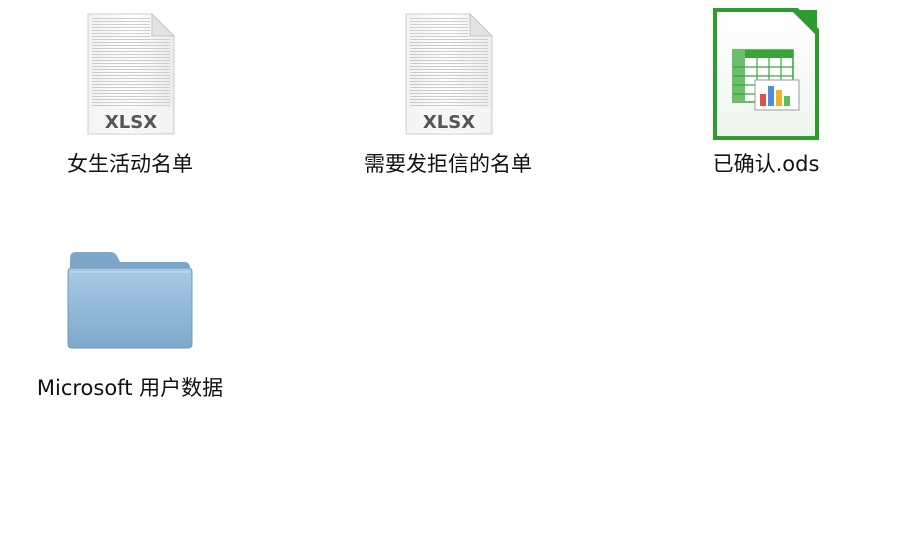  Describe the element at coordinates (448, 164) in the screenshot. I see `file-name-label: 需要发拒信的名单` at that location.